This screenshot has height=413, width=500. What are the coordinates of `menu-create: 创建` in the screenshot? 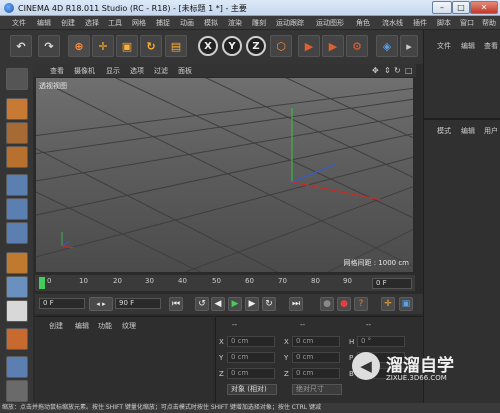 It's located at (68, 23).